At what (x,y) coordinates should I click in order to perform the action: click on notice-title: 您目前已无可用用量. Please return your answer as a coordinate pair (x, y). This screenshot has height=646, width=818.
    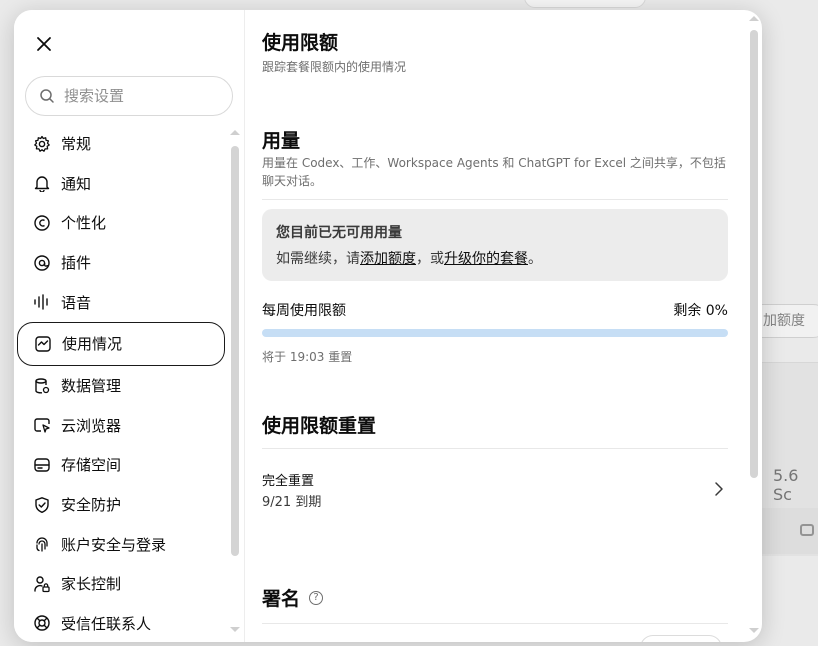
    Looking at the image, I should click on (339, 233).